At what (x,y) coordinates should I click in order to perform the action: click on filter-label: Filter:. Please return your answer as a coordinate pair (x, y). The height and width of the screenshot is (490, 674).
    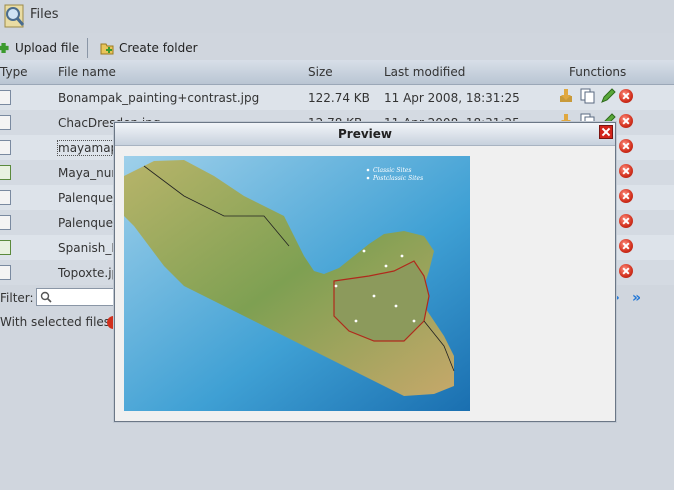
    Looking at the image, I should click on (17, 298).